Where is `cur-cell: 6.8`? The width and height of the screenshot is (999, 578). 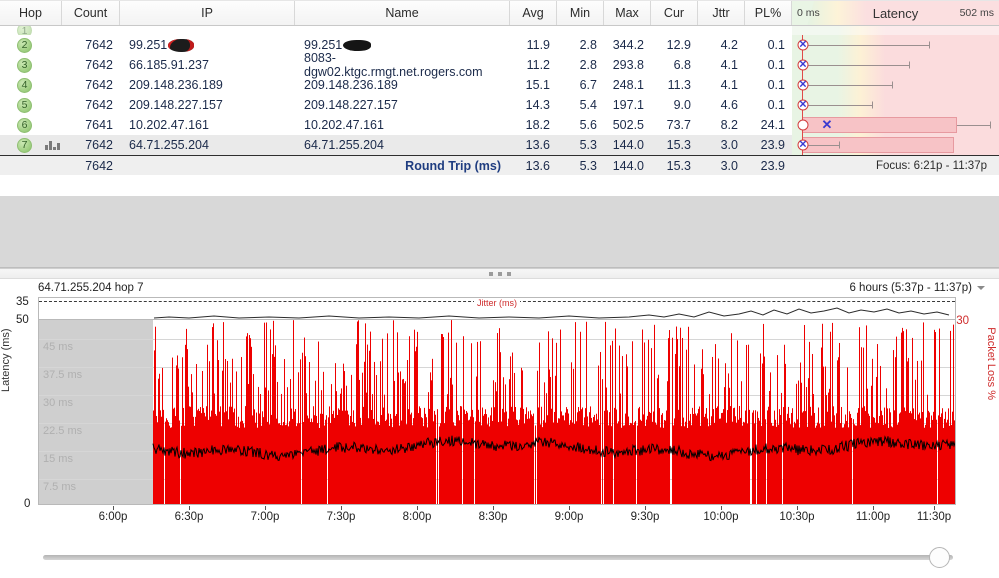 cur-cell: 6.8 is located at coordinates (682, 65).